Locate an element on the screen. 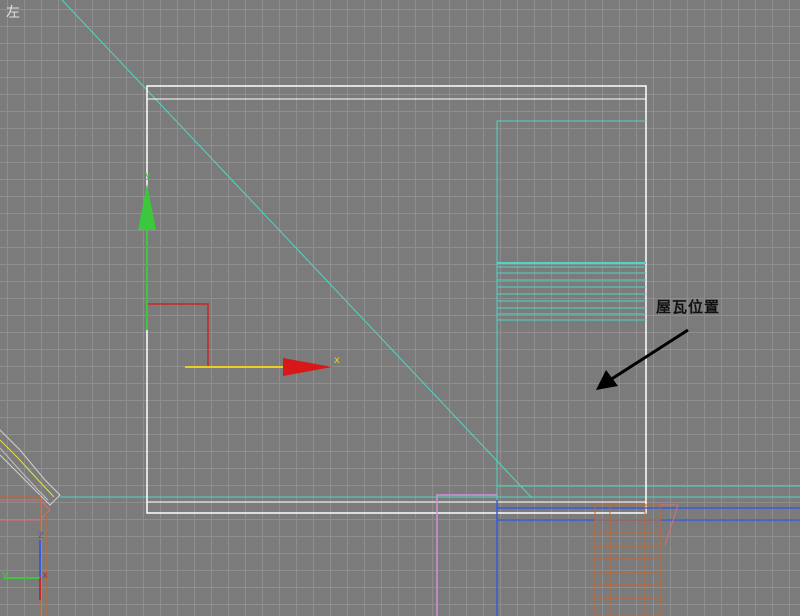  annotation-arrow-icon is located at coordinates (642, 359).